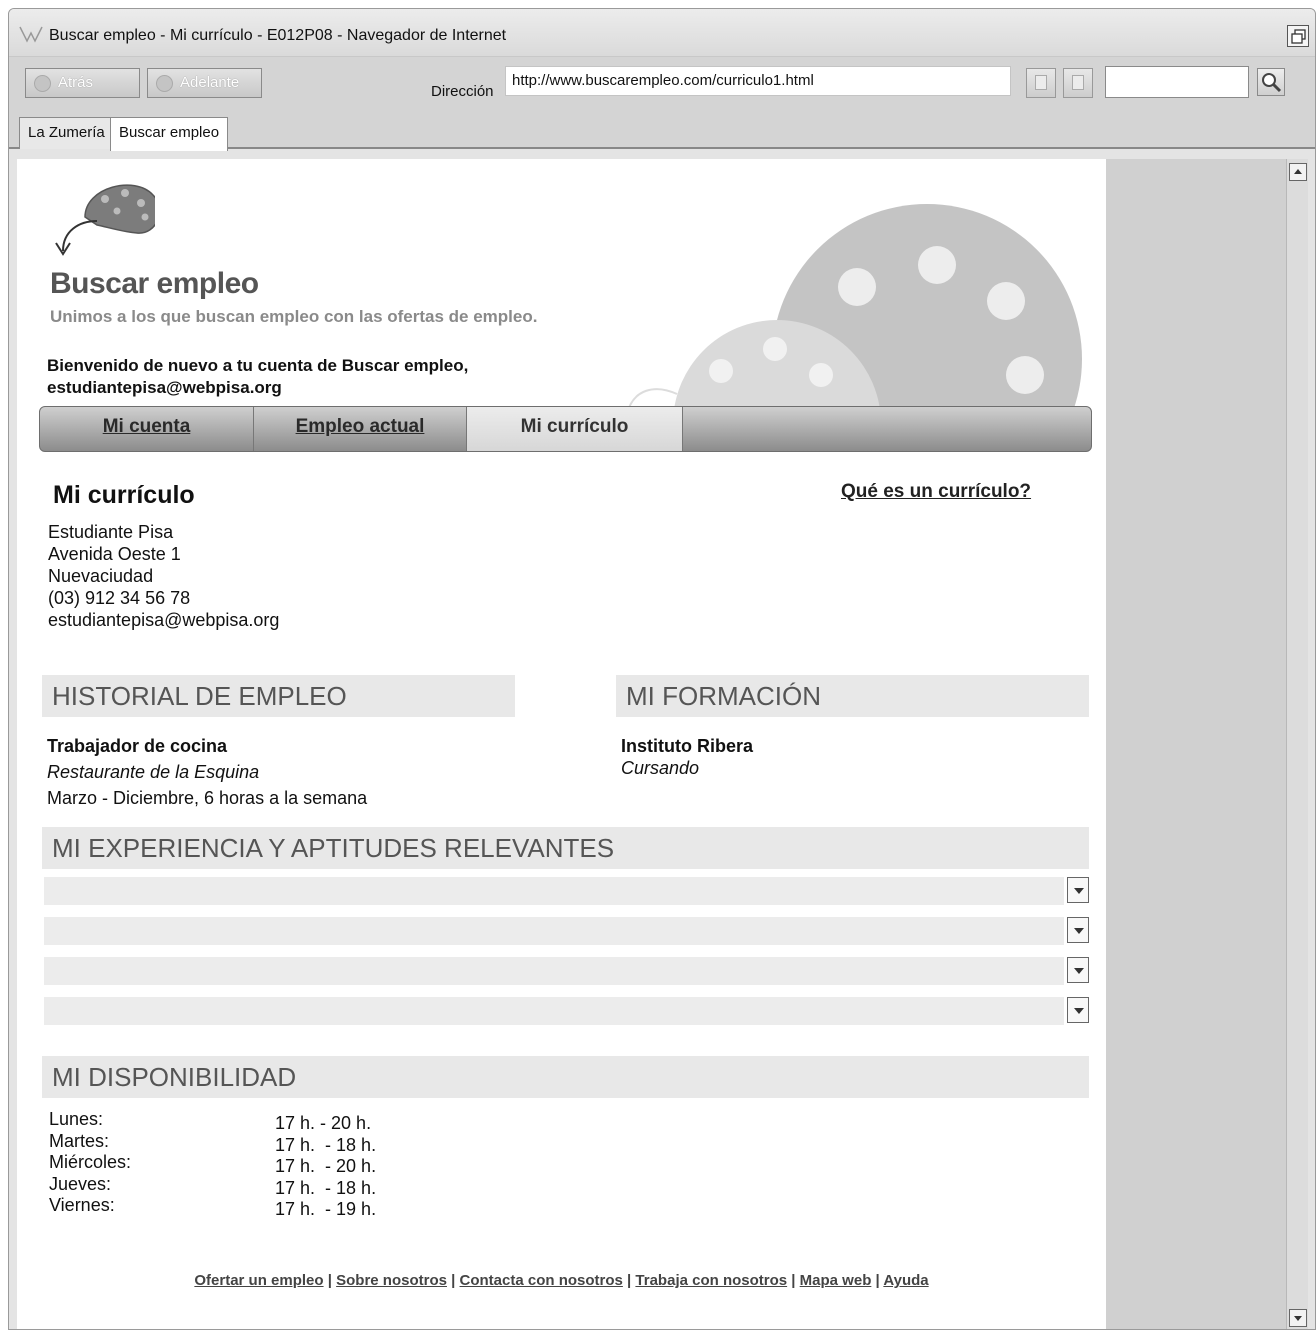 This screenshot has width=1316, height=1330. Describe the element at coordinates (207, 798) in the screenshot. I see `job-period: Marzo - Diciembre, 6 horas a la semana` at that location.